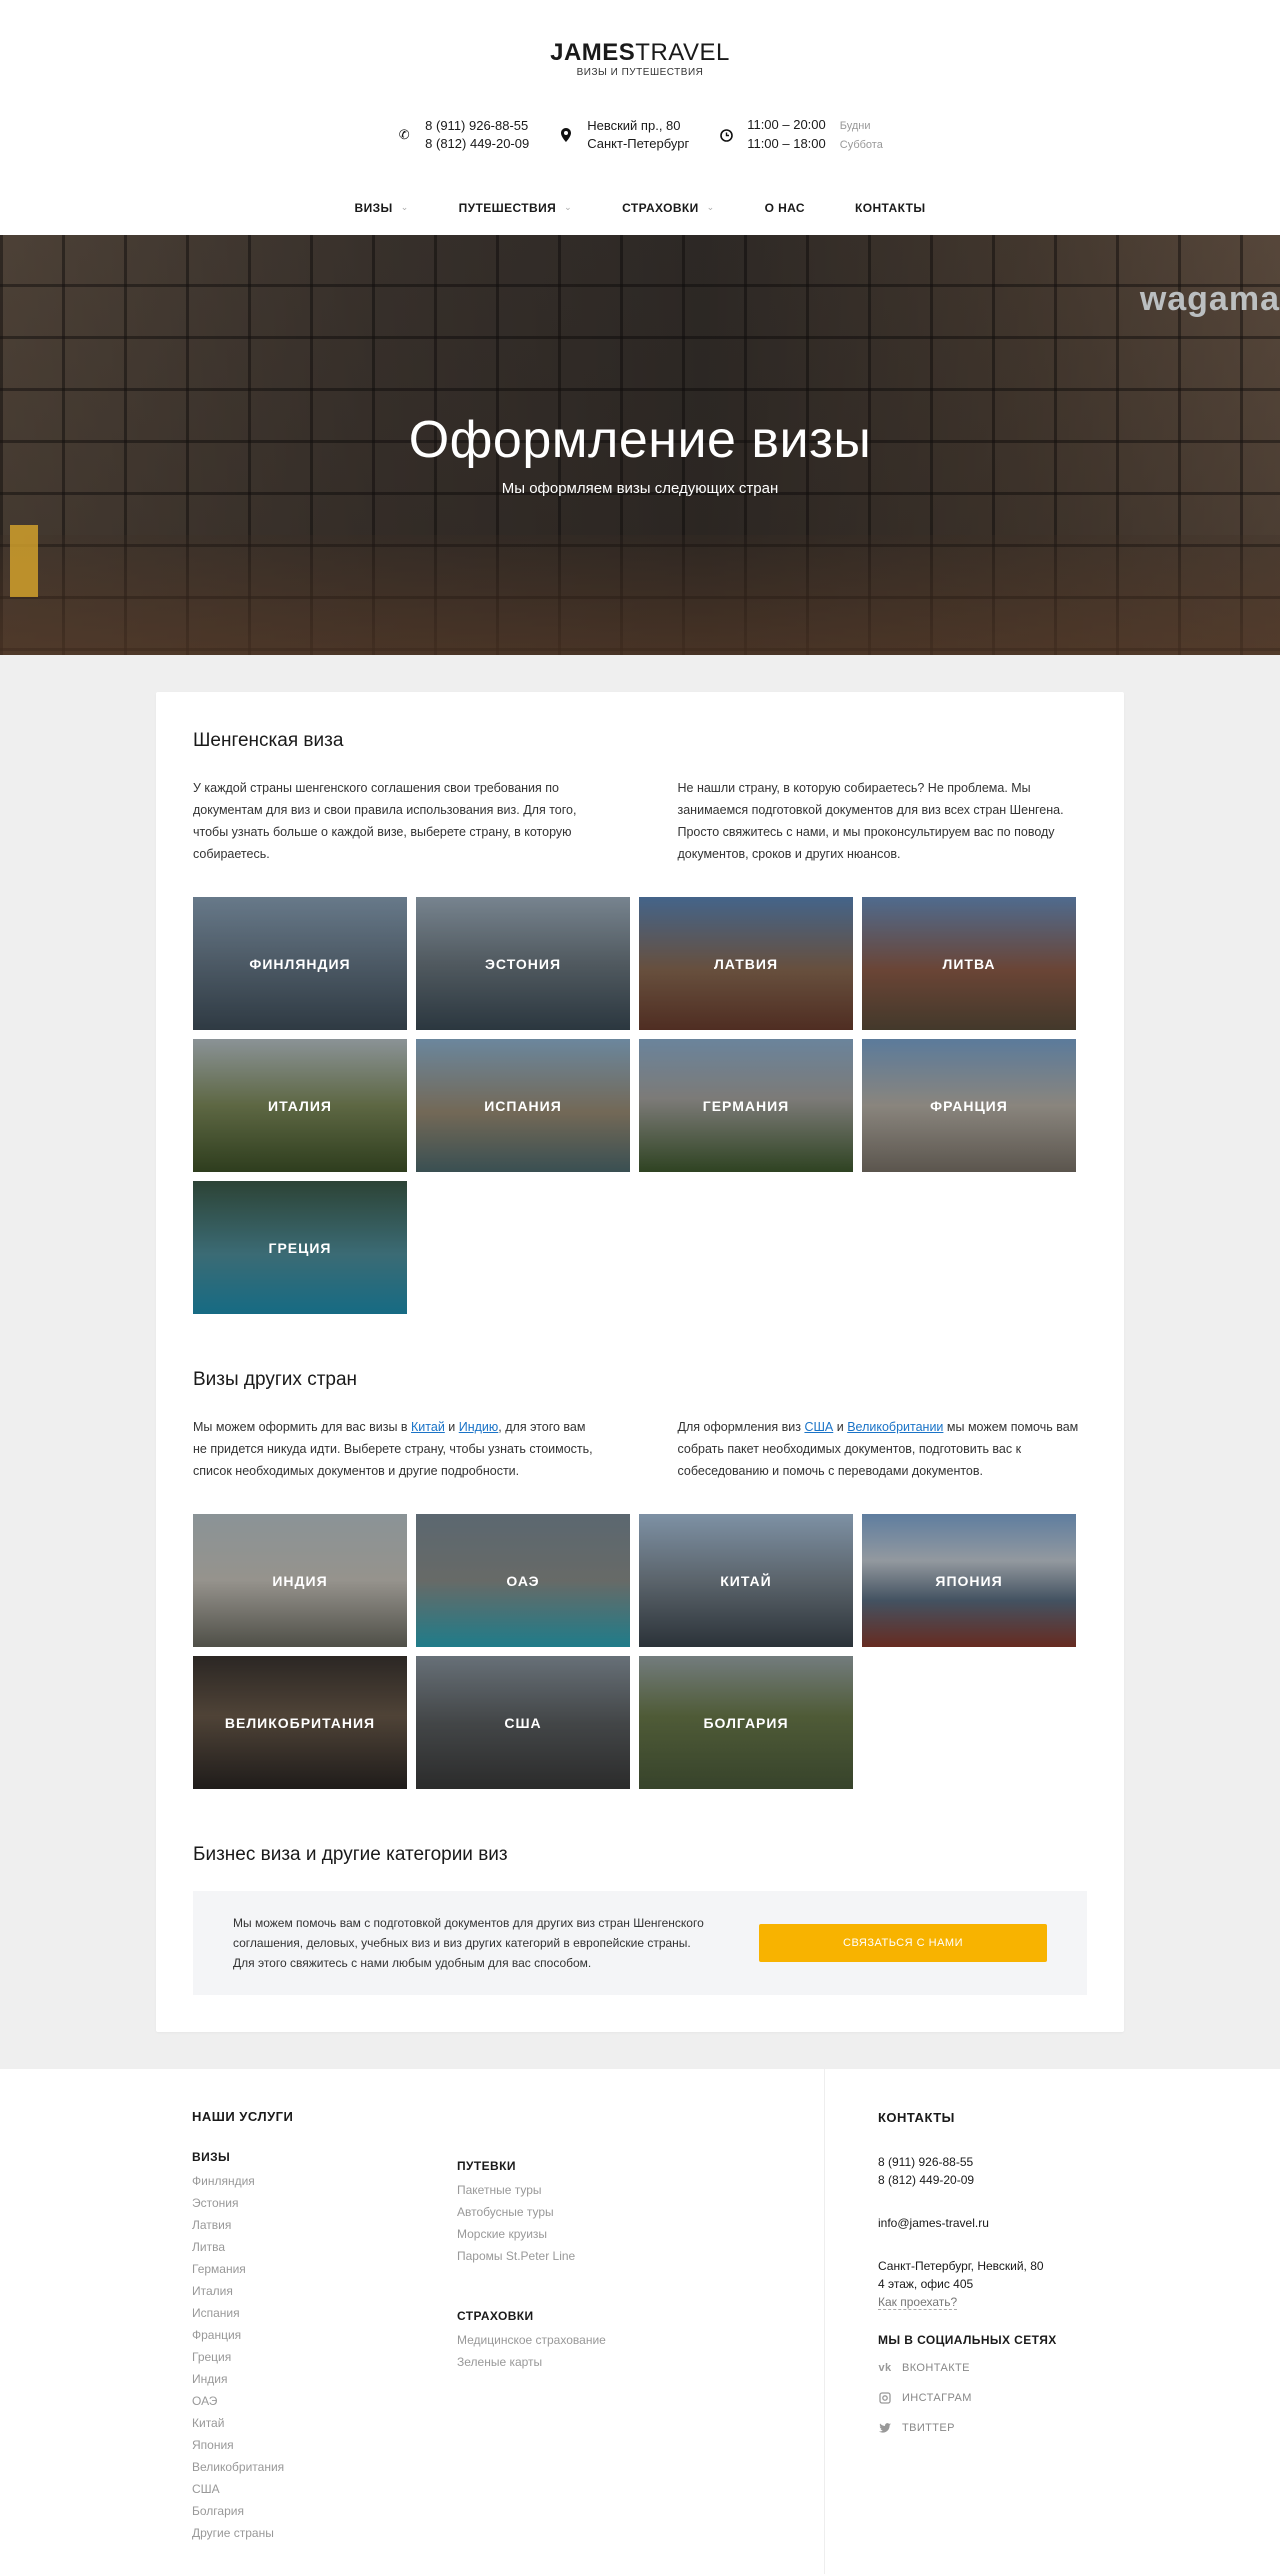 The height and width of the screenshot is (2574, 1280). I want to click on footer-link: Греция, so click(324, 2357).